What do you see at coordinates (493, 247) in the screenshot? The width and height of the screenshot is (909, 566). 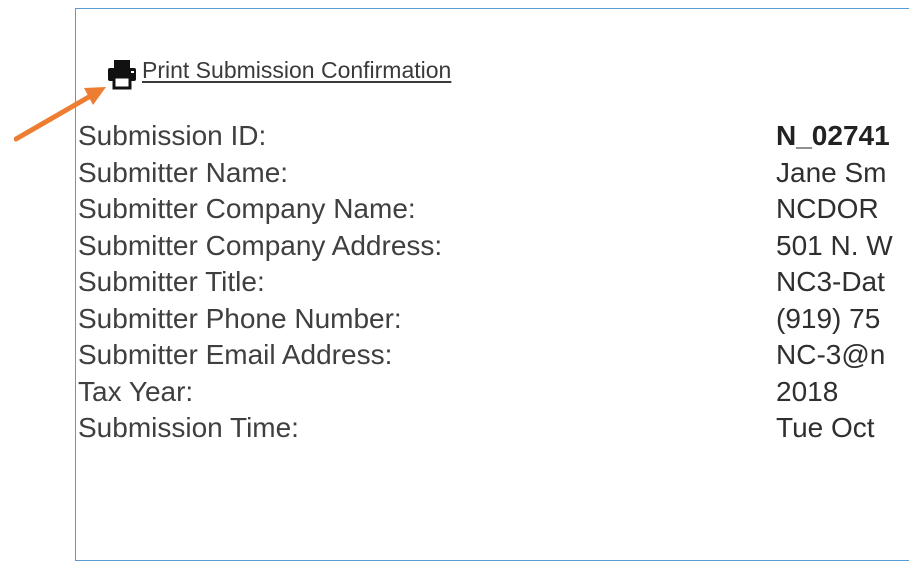 I see `detail-row-company-address: Submitter Company Address: 501 N. W` at bounding box center [493, 247].